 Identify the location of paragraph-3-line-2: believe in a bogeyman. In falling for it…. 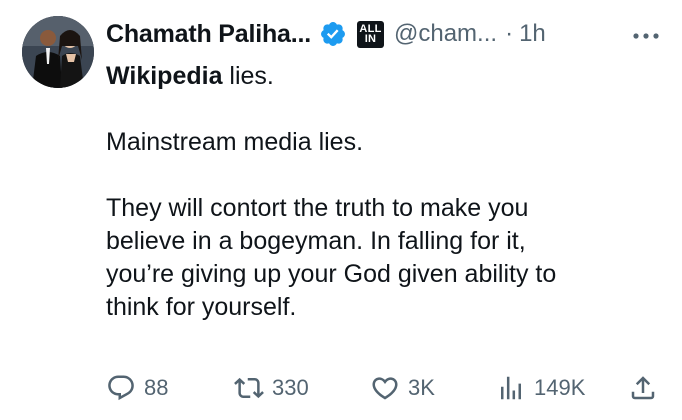
(316, 241).